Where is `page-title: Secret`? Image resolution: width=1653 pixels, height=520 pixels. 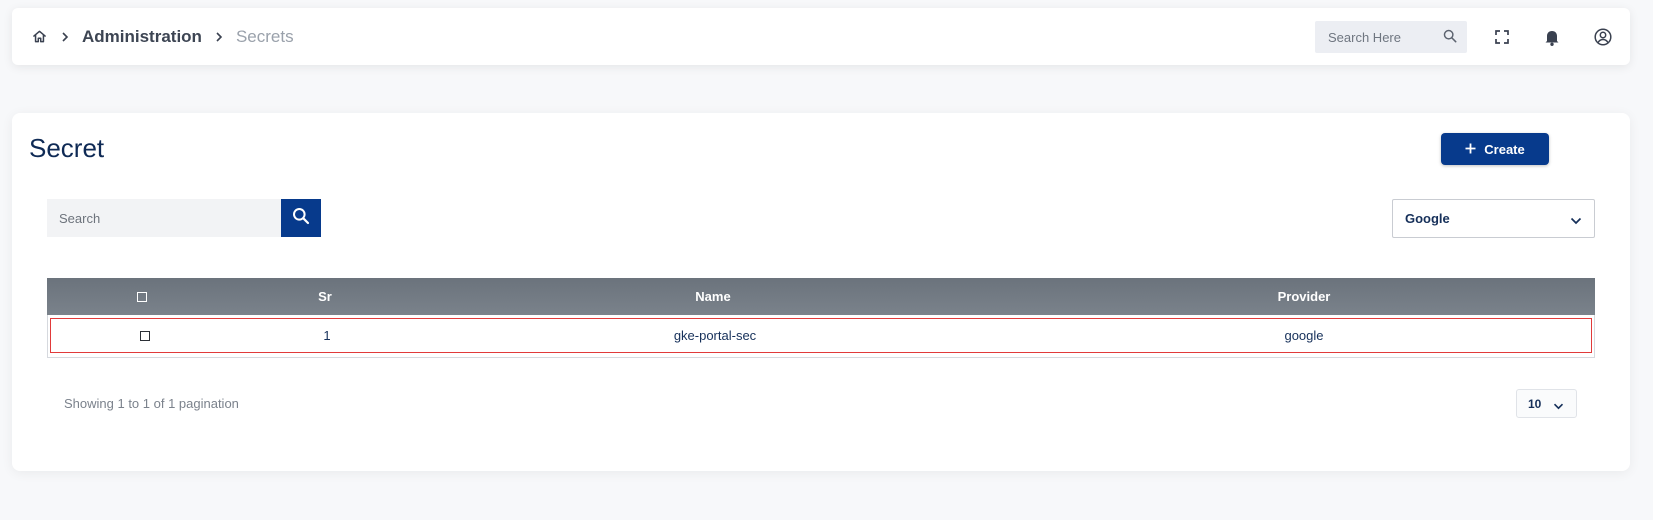 page-title: Secret is located at coordinates (67, 148).